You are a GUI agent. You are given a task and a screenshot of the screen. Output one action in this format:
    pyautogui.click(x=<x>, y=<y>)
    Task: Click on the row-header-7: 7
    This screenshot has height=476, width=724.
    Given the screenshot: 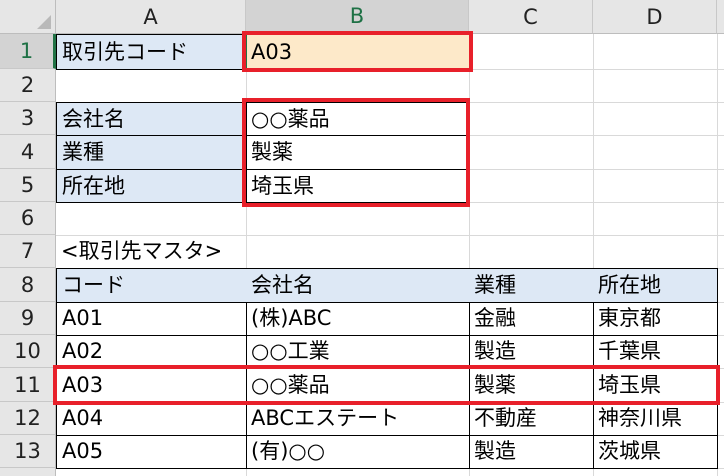 What is the action you would take?
    pyautogui.click(x=28, y=251)
    